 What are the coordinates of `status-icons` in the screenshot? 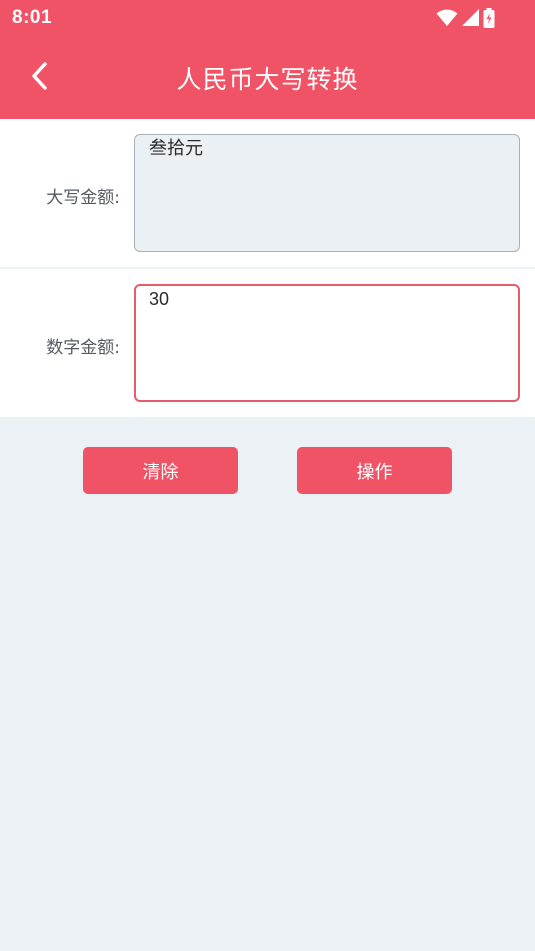 It's located at (465, 18).